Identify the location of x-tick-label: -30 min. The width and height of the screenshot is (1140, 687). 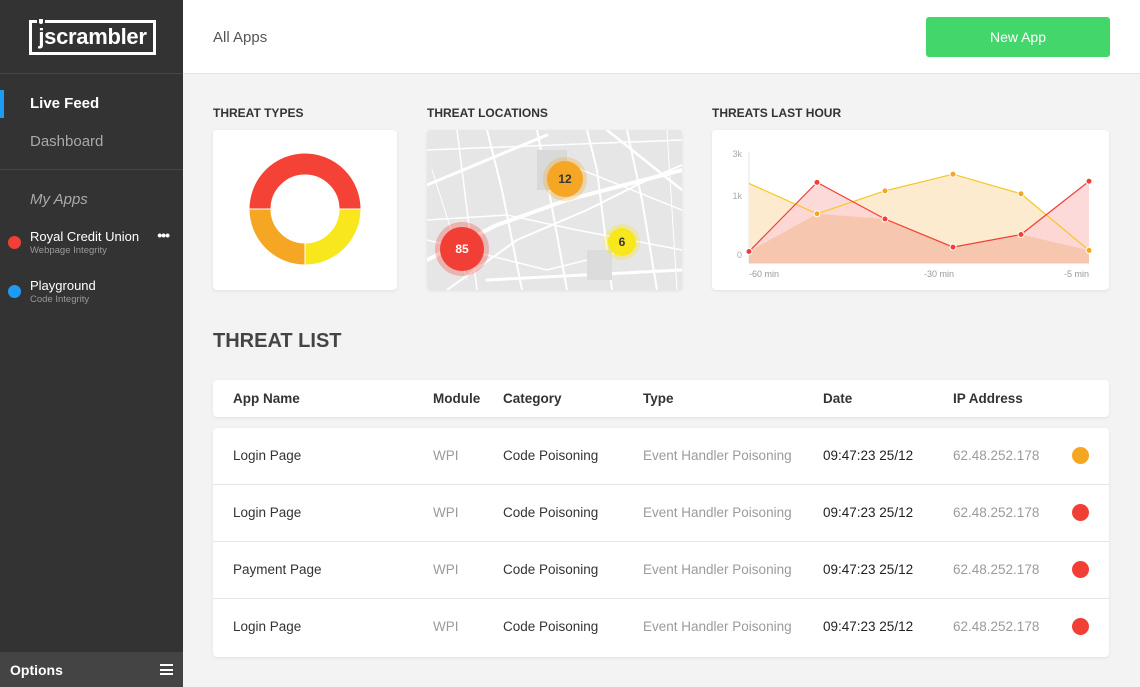
(939, 274).